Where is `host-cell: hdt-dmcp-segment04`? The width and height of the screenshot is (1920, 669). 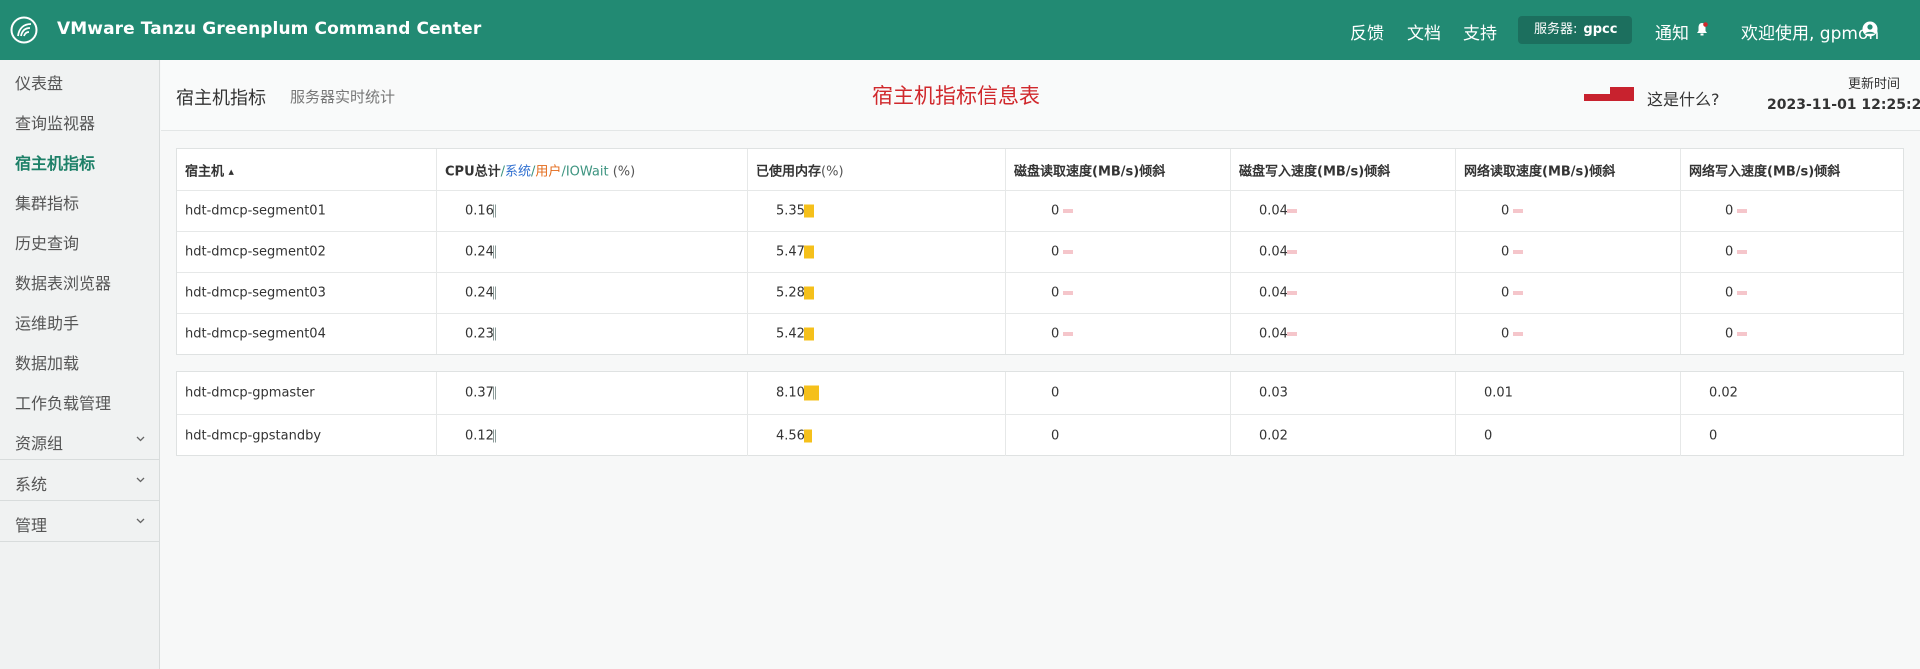 host-cell: hdt-dmcp-segment04 is located at coordinates (306, 334).